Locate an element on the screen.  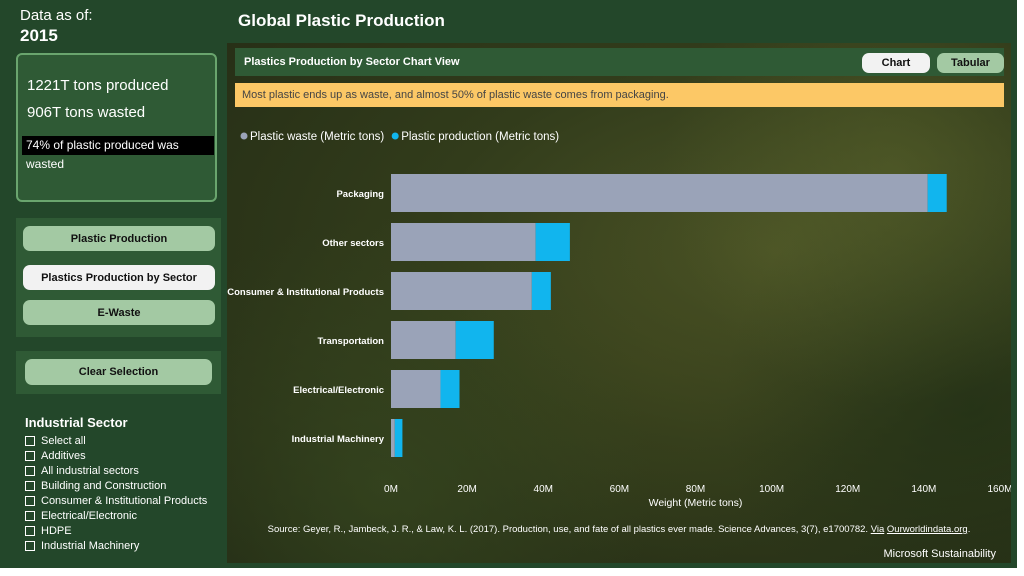
clear-panel: Clear Selection is located at coordinates (118, 372).